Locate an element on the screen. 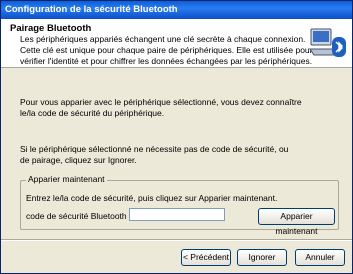 The height and width of the screenshot is (274, 353). cancel-button: Annuler is located at coordinates (320, 257).